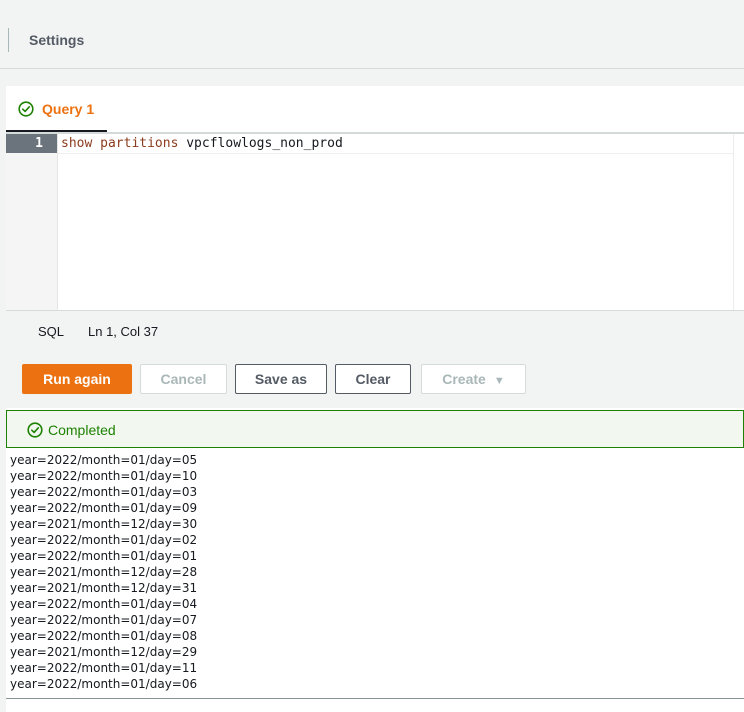 Image resolution: width=744 pixels, height=712 pixels. Describe the element at coordinates (104, 572) in the screenshot. I see `result-row: year=2021/month=12/day=28` at that location.